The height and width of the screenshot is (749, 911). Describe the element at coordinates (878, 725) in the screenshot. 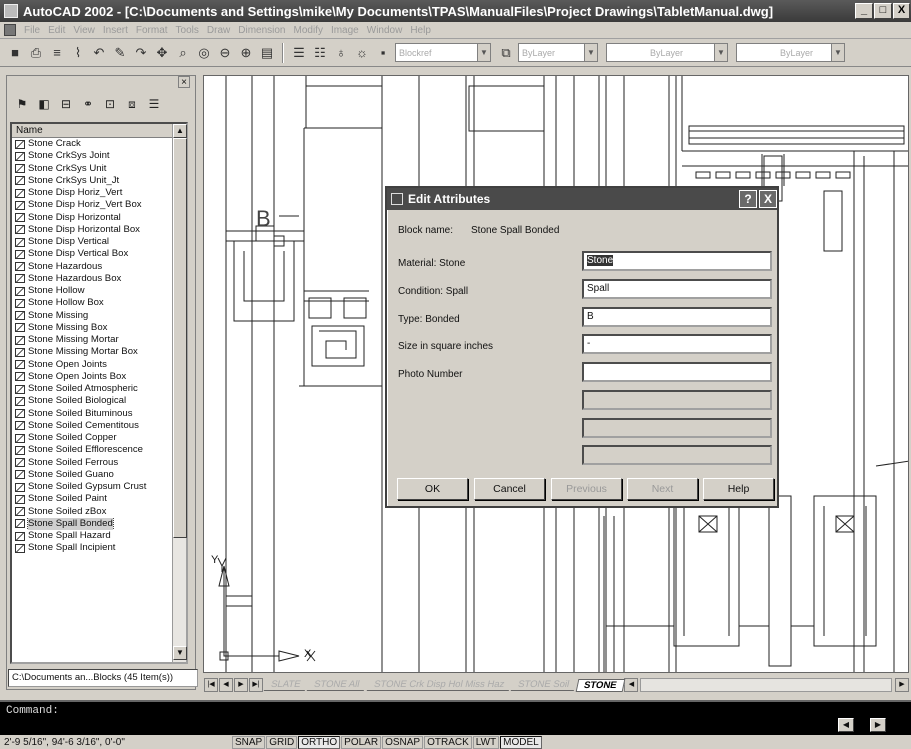

I see `command-scroll-right-icon: ▶` at that location.